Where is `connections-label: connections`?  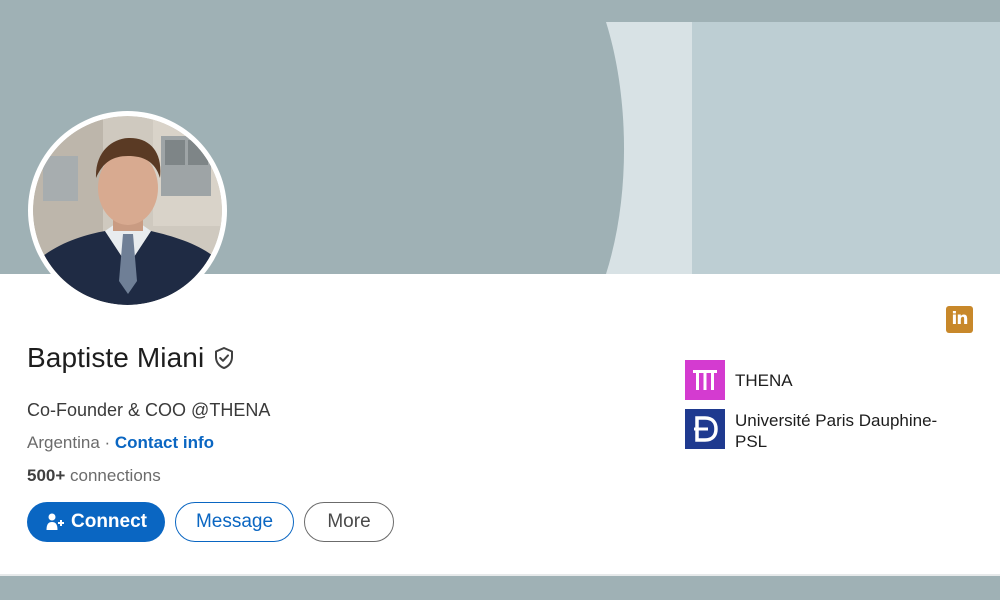
connections-label: connections is located at coordinates (113, 475).